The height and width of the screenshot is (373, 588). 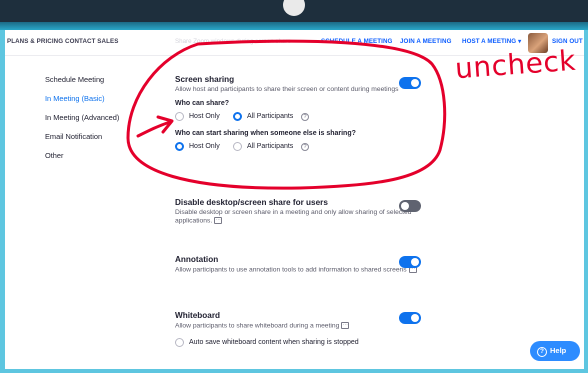 I want to click on who-can-share-host-only-label: Host Only, so click(x=204, y=117).